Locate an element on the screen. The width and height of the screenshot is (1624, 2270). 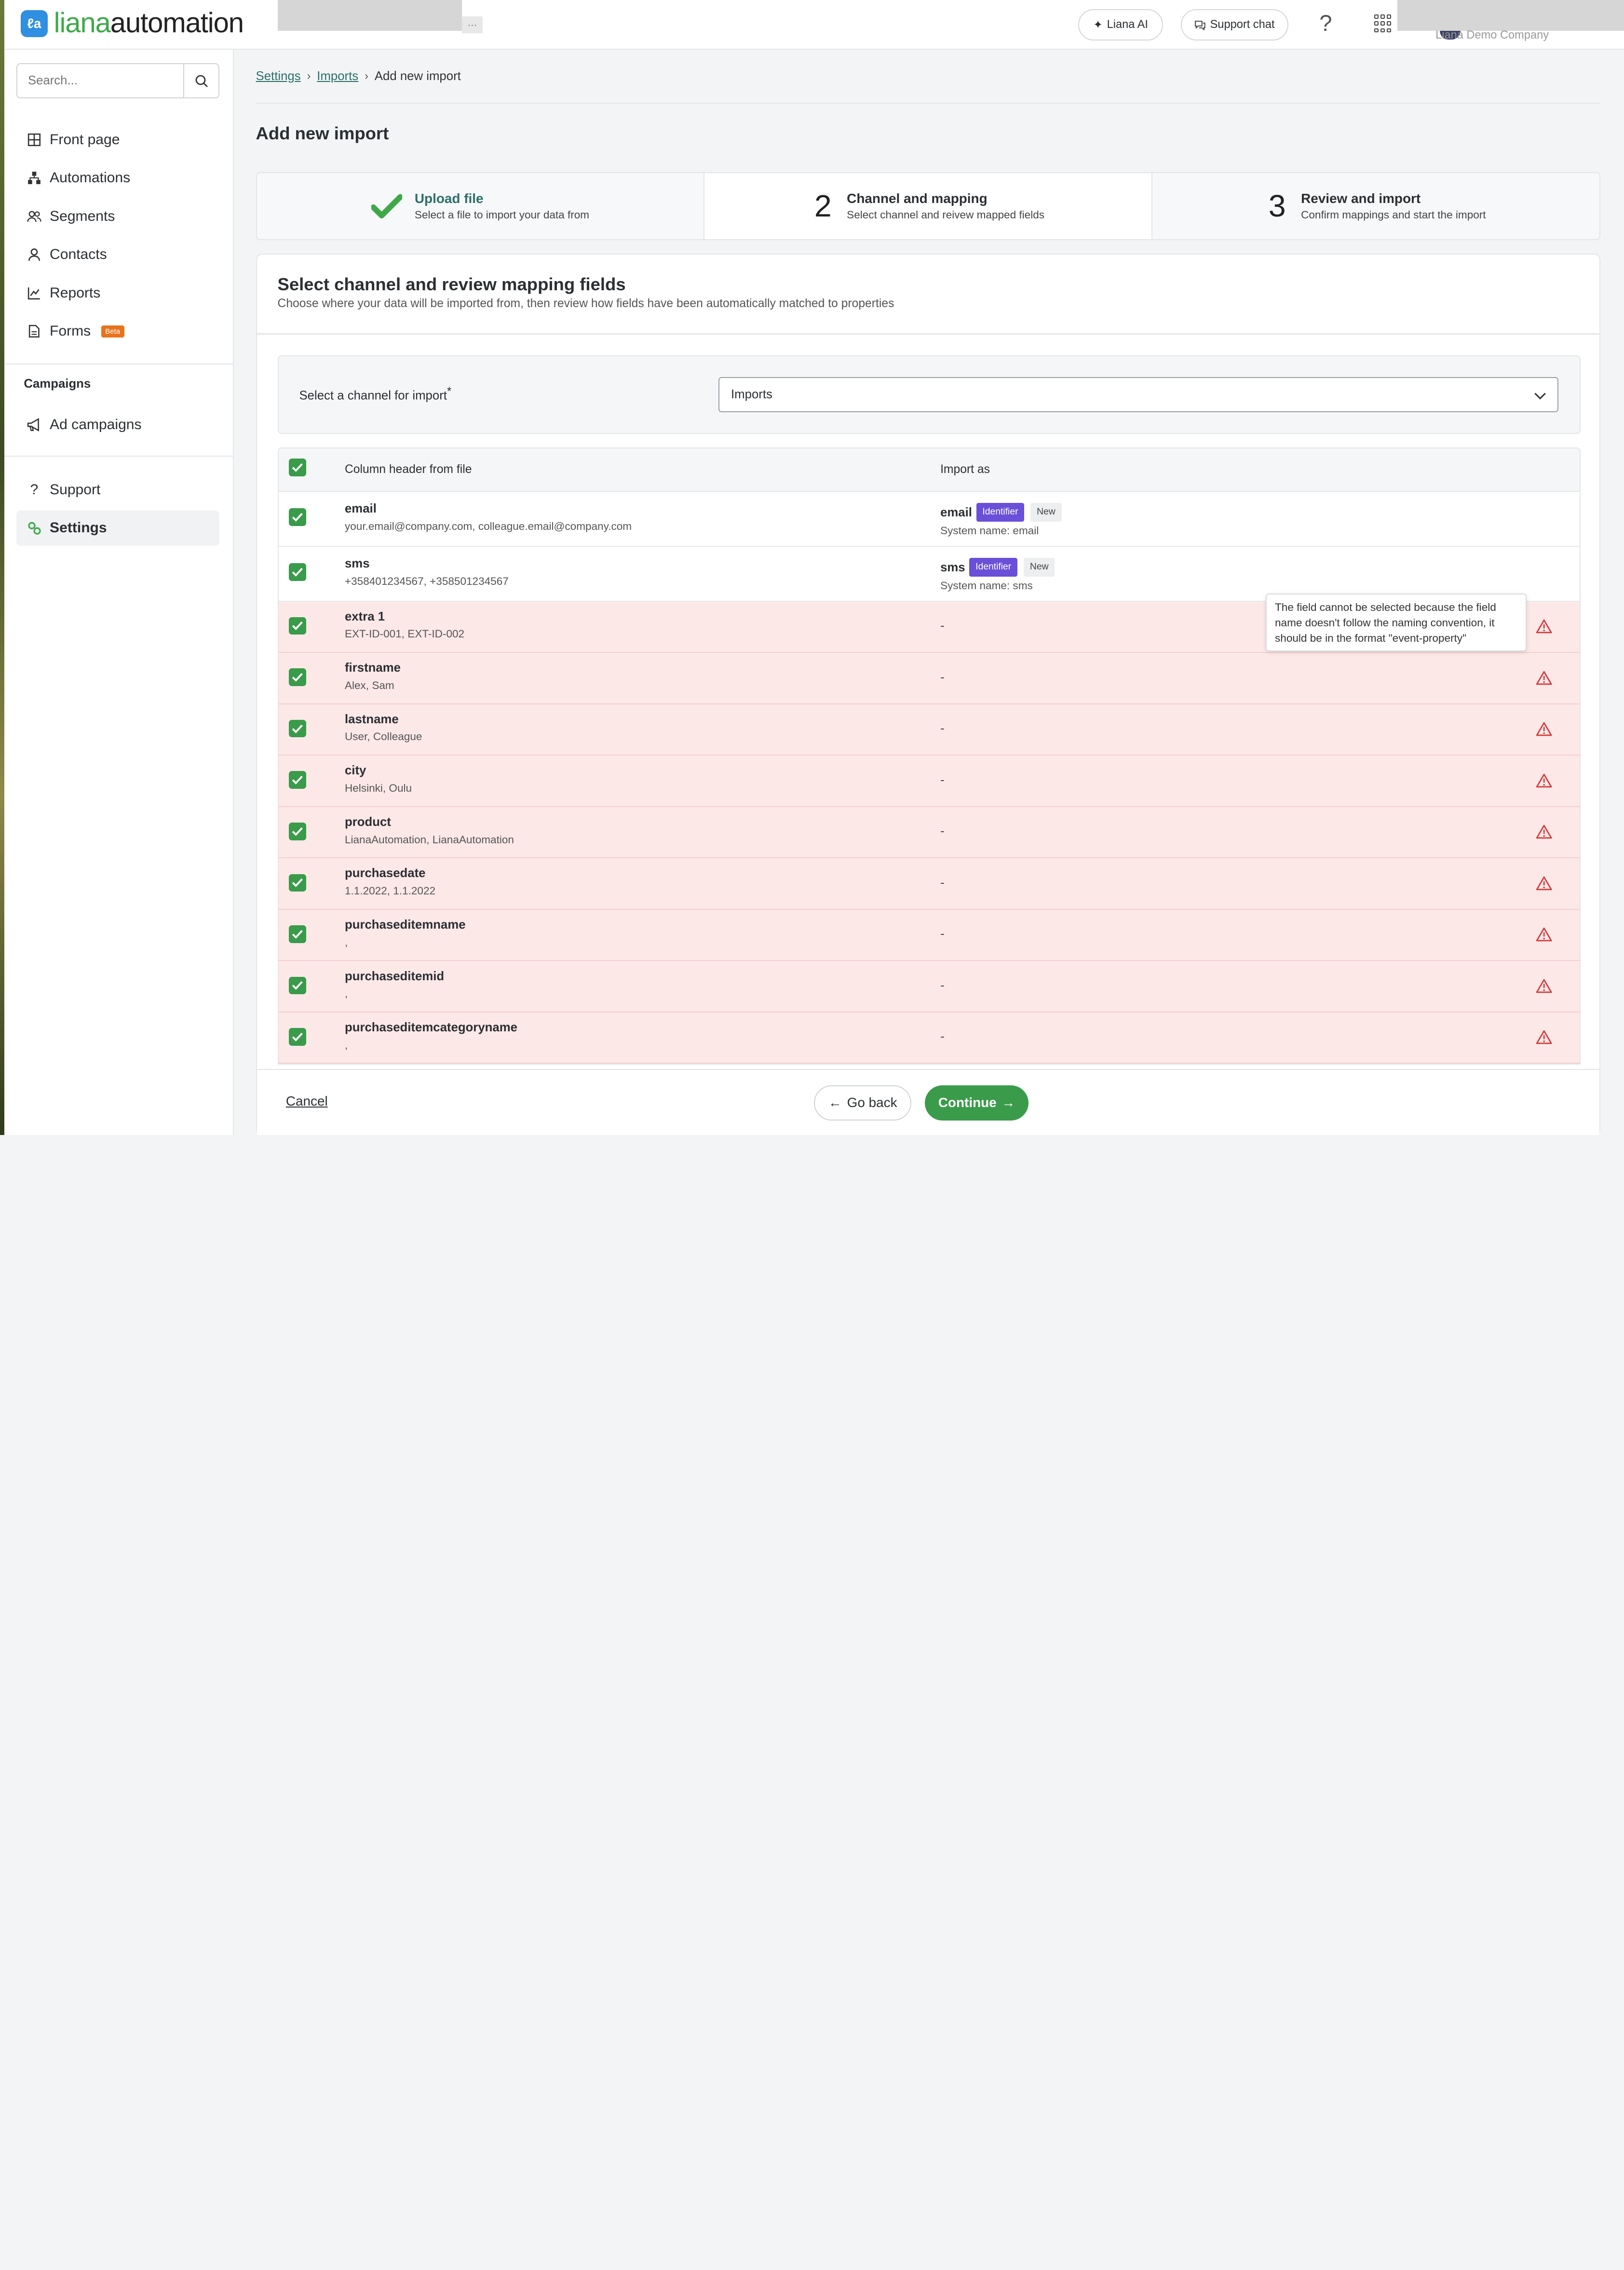
sidebar-item-segments: Segments is located at coordinates (117, 216).